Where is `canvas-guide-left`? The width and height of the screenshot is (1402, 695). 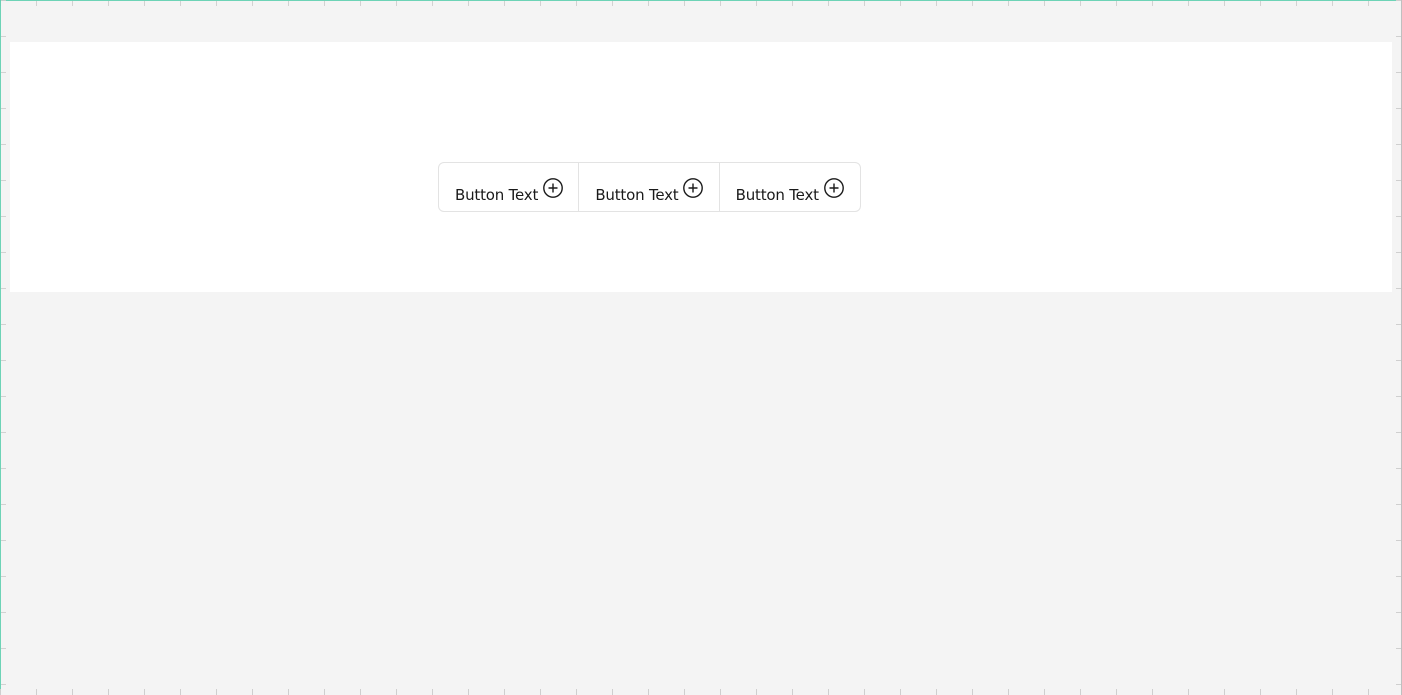
canvas-guide-left is located at coordinates (3, 347).